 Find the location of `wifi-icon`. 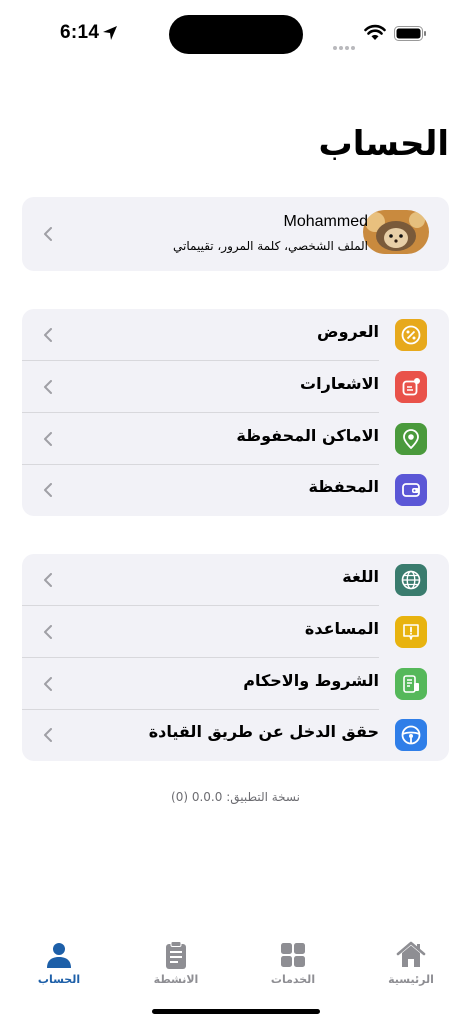

wifi-icon is located at coordinates (375, 32).